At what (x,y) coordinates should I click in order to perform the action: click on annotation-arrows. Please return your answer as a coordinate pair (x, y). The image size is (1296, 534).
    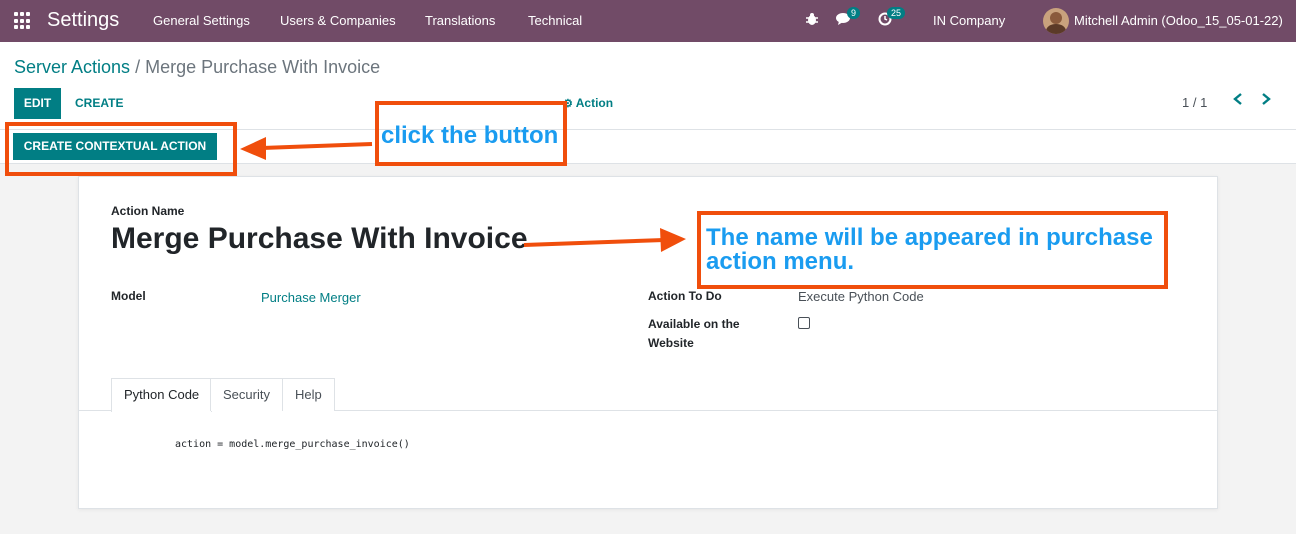
    Looking at the image, I should click on (463, 194).